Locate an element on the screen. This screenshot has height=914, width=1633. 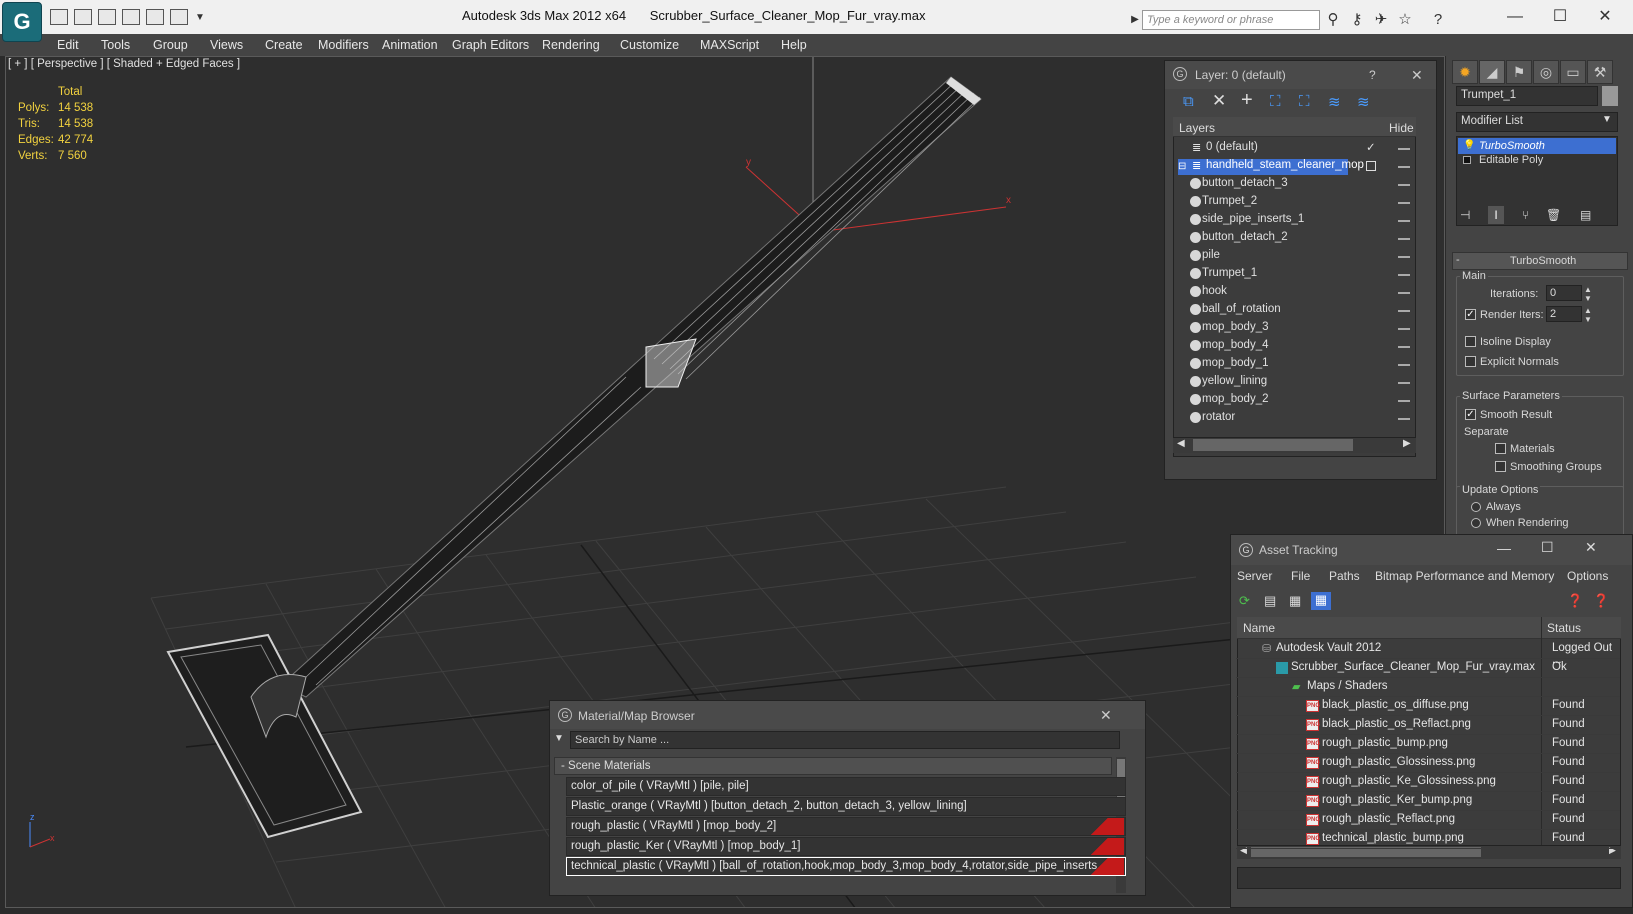
app-logo-icon: G is located at coordinates (22, 22).